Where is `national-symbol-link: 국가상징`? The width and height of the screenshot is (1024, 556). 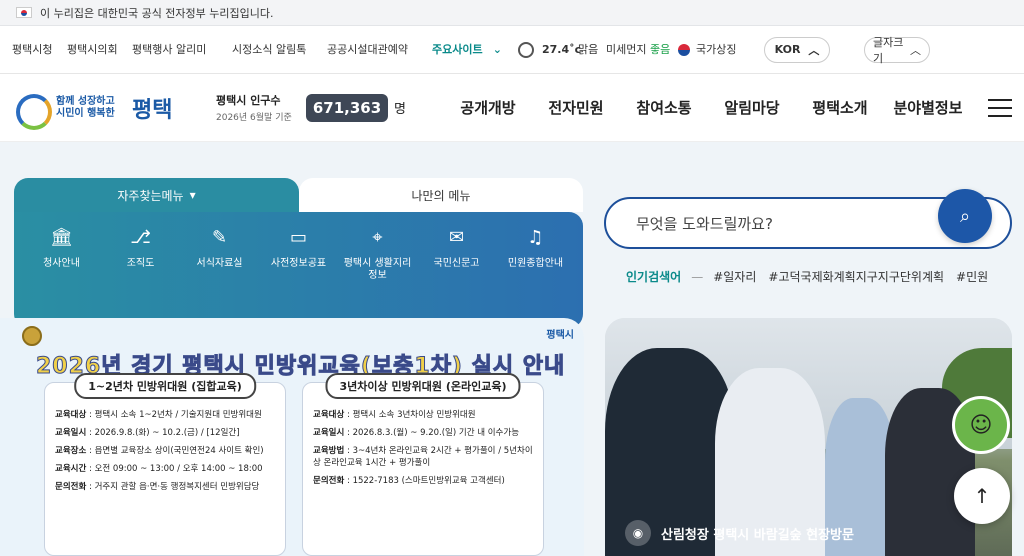 national-symbol-link: 국가상징 is located at coordinates (721, 49).